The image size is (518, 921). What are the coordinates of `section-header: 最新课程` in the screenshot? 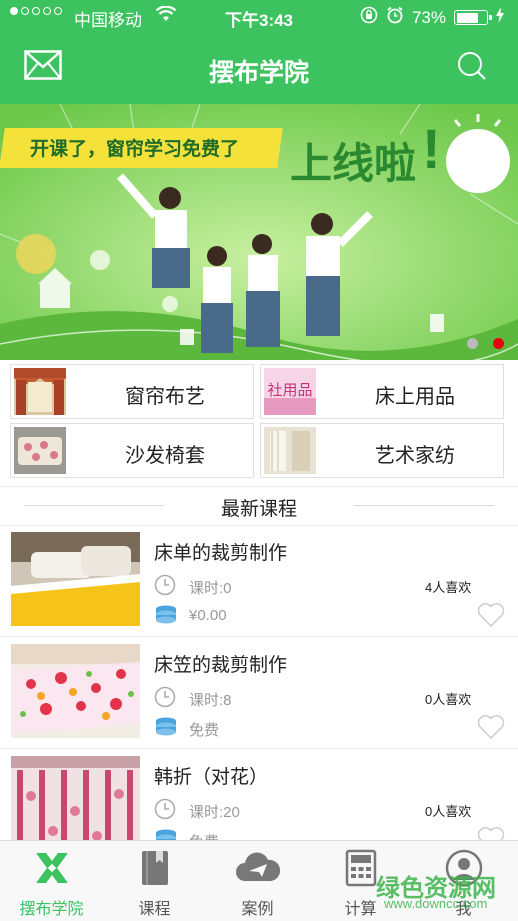 It's located at (259, 506).